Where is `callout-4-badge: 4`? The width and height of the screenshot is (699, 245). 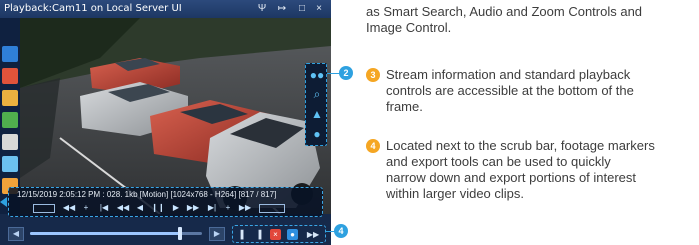
callout-4-badge: 4 is located at coordinates (341, 231).